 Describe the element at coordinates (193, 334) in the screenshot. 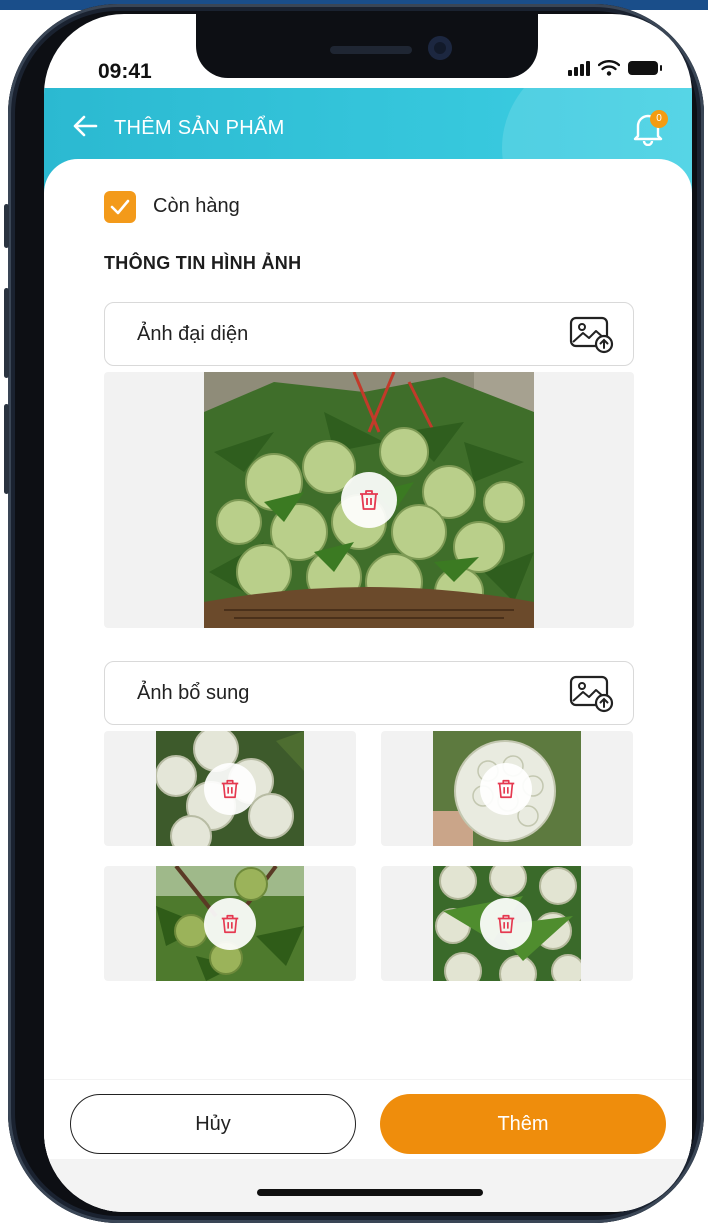

I see `main-image-label: Ảnh đại diện` at that location.